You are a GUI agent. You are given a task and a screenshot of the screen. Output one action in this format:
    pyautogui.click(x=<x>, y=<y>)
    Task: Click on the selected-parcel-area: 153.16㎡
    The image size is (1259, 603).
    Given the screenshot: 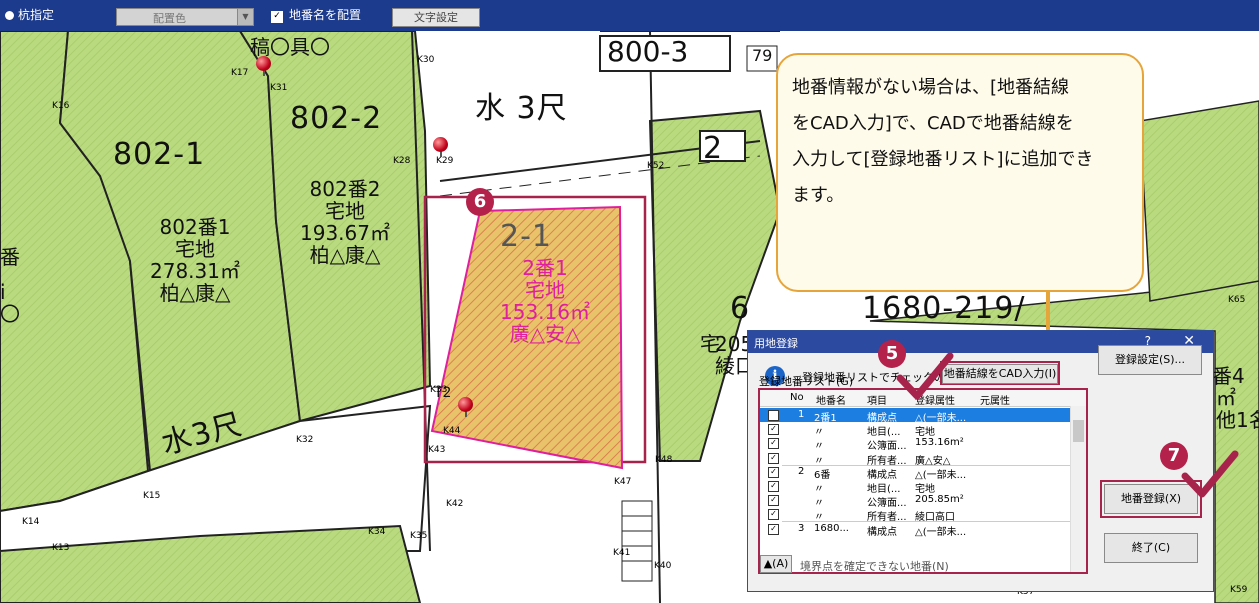 What is the action you would take?
    pyautogui.click(x=545, y=312)
    